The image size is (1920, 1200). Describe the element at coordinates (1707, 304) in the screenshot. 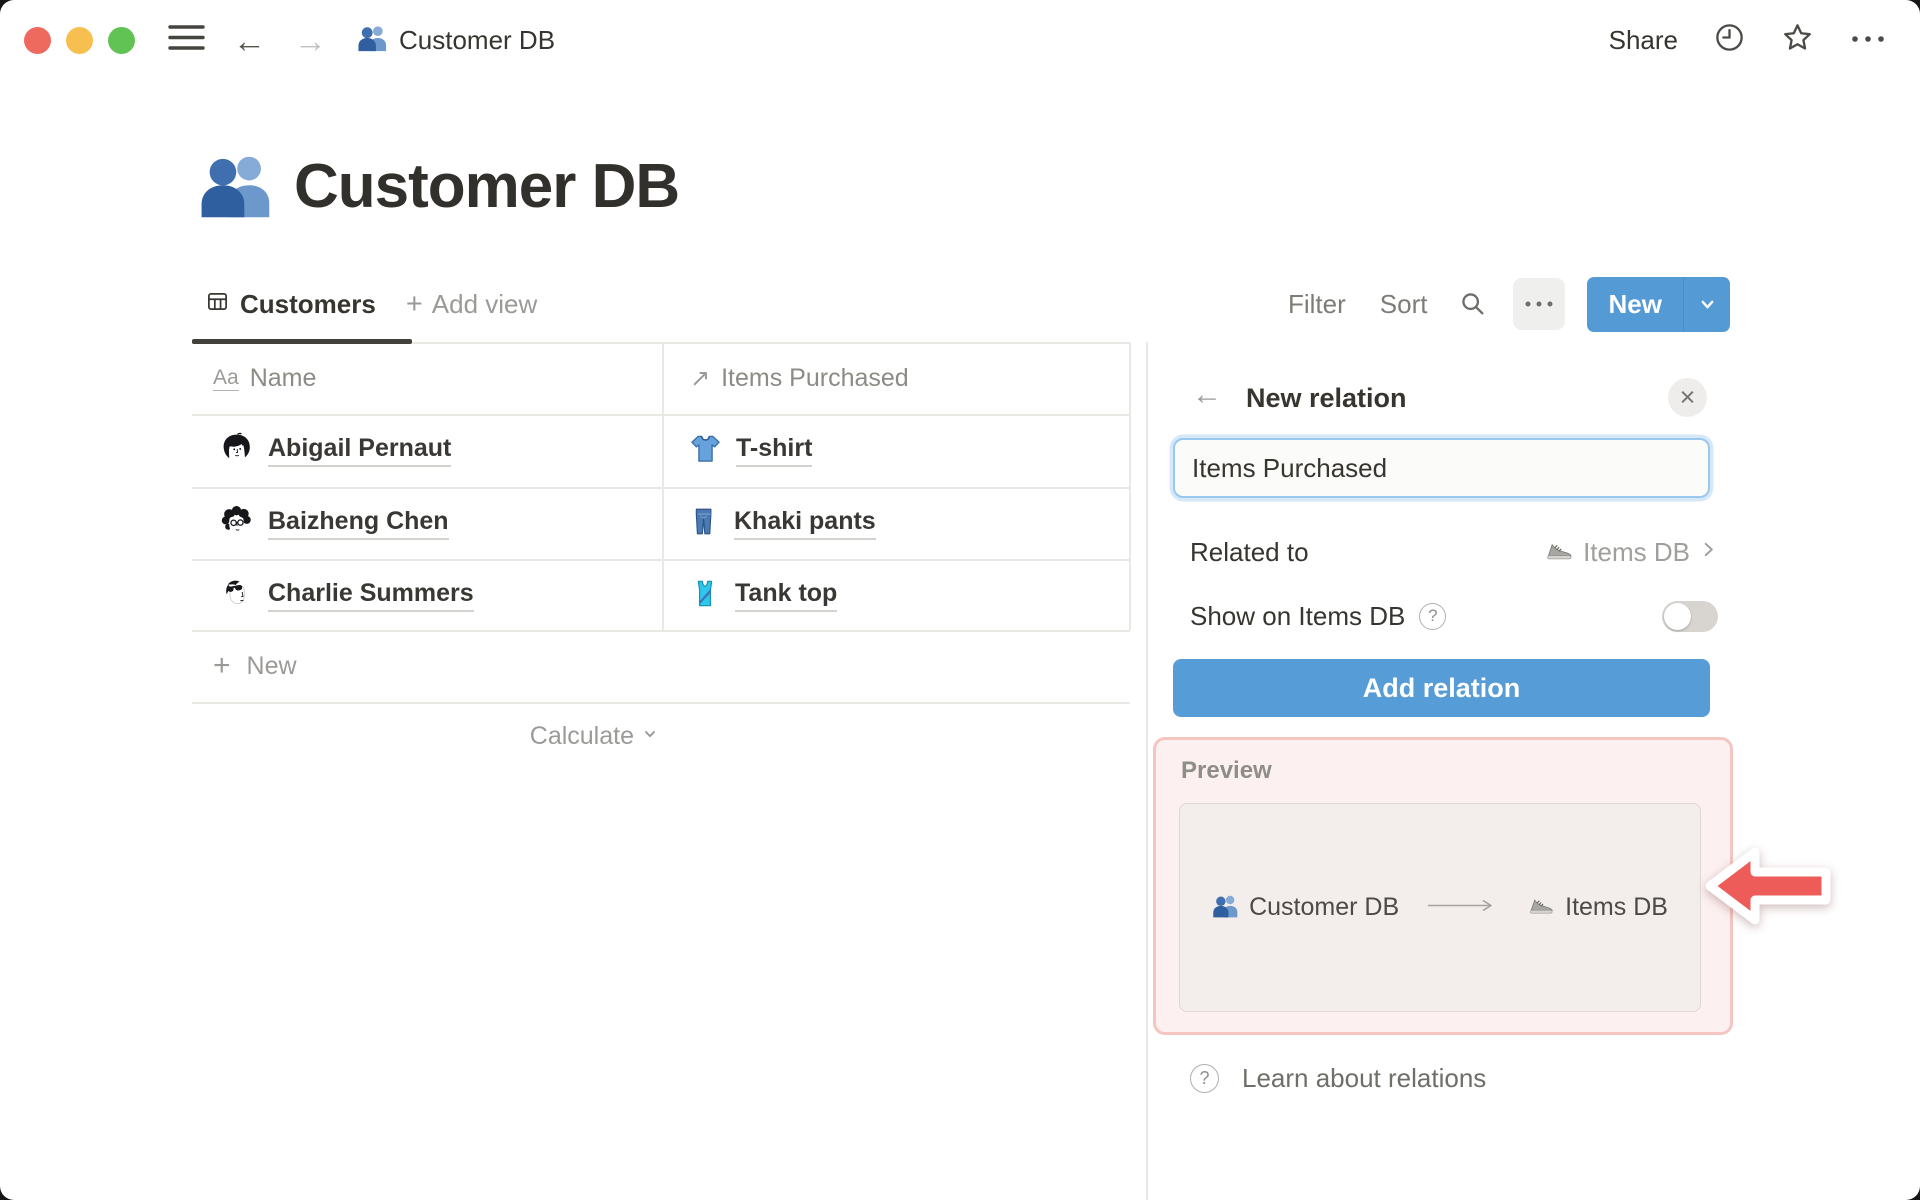

I see `new-button-dropdown` at that location.